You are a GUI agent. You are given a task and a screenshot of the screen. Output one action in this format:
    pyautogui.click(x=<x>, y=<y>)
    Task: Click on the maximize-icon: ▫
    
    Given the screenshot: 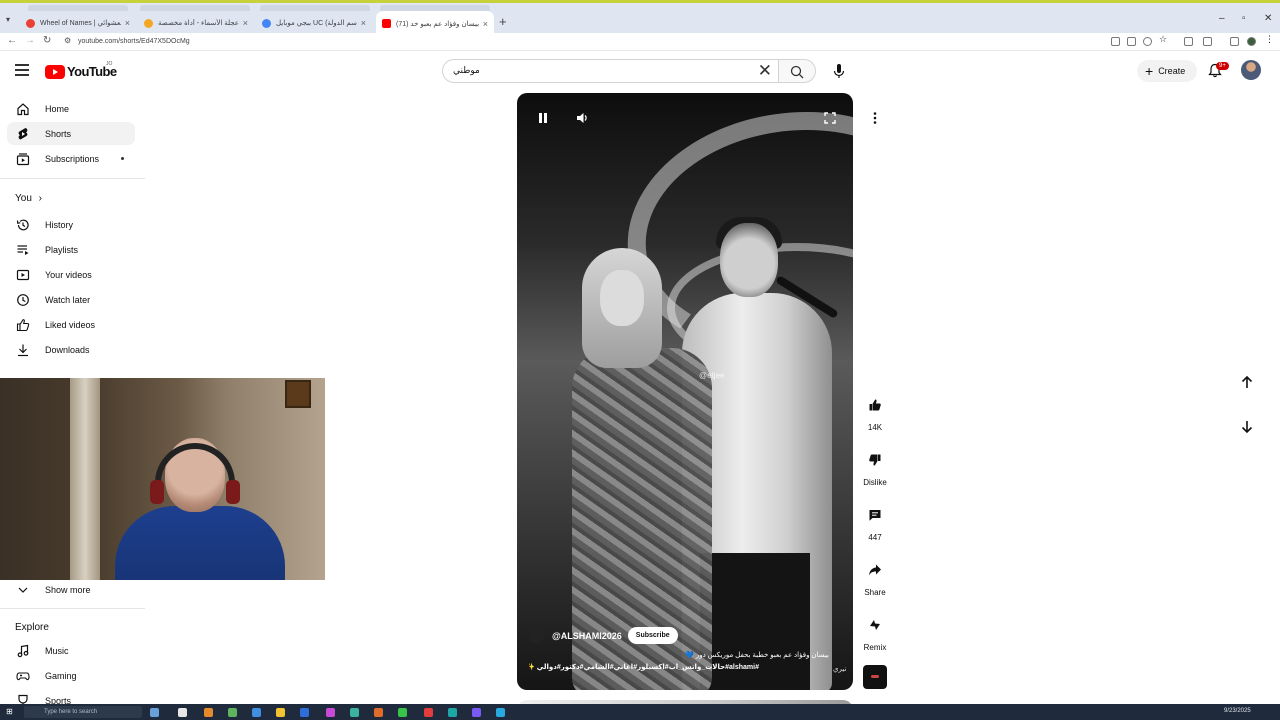 What is the action you would take?
    pyautogui.click(x=1244, y=18)
    